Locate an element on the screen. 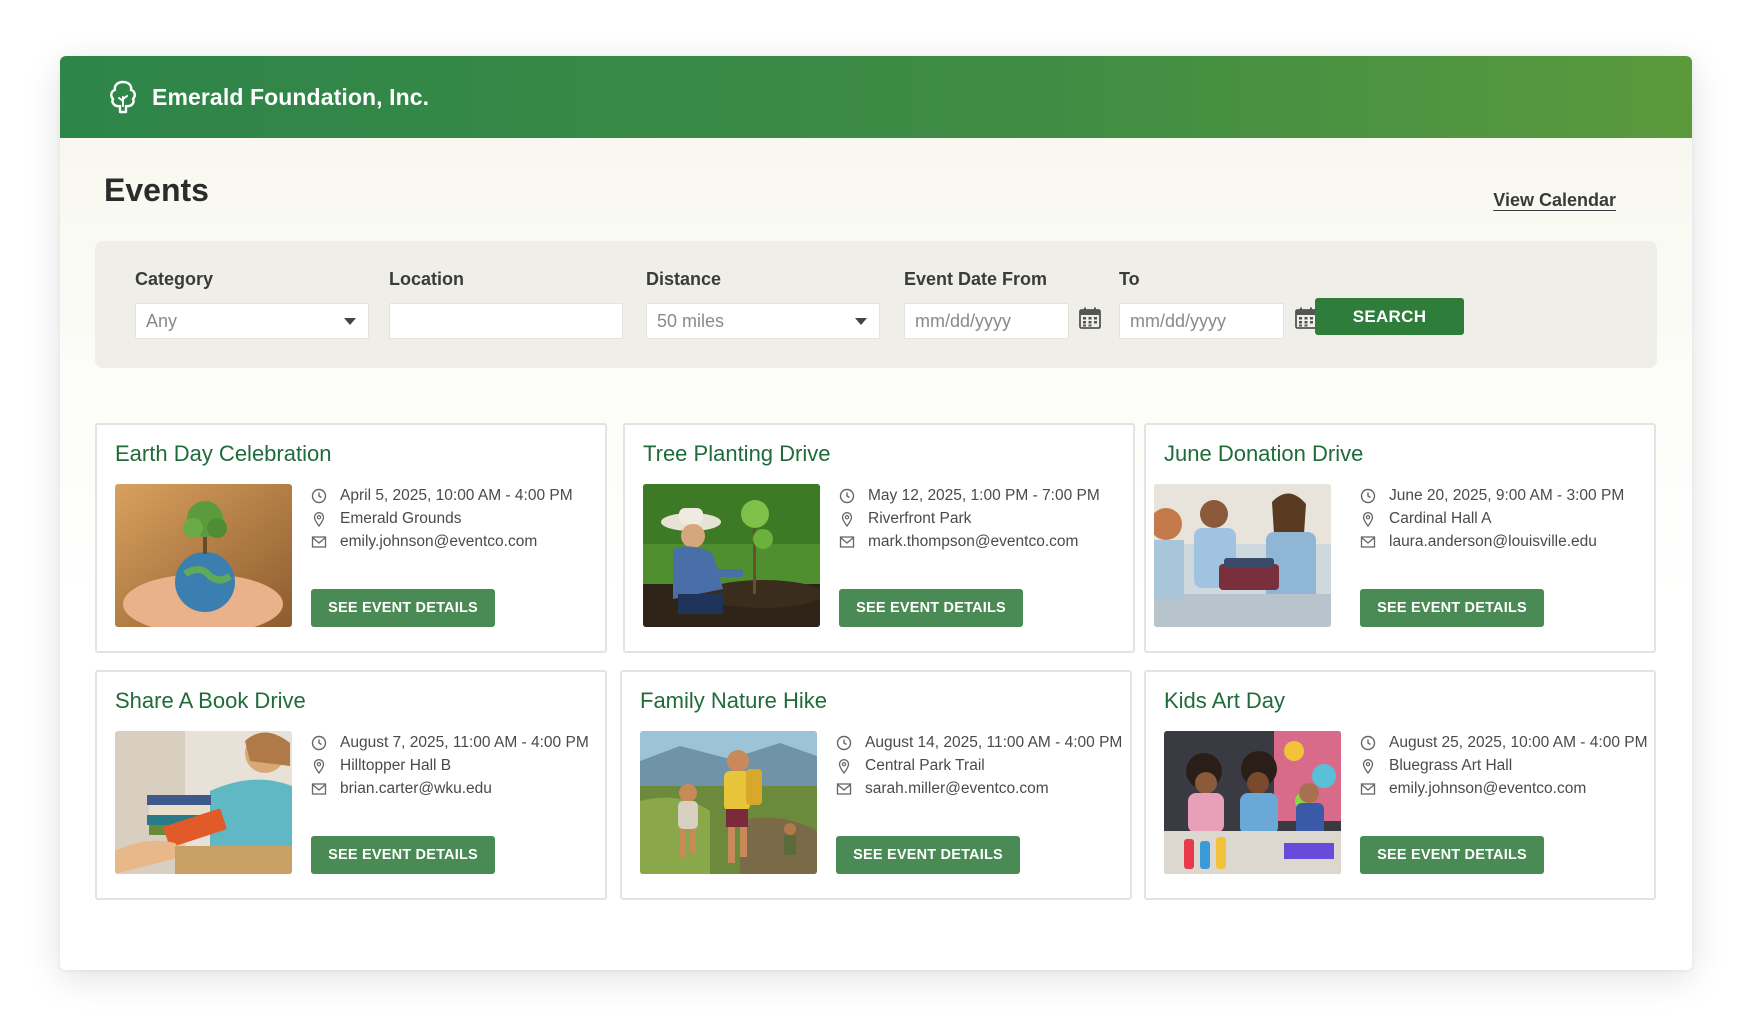 This screenshot has width=1752, height=1034. date-to-placeholder: mm/dd/yyyy is located at coordinates (1178, 320).